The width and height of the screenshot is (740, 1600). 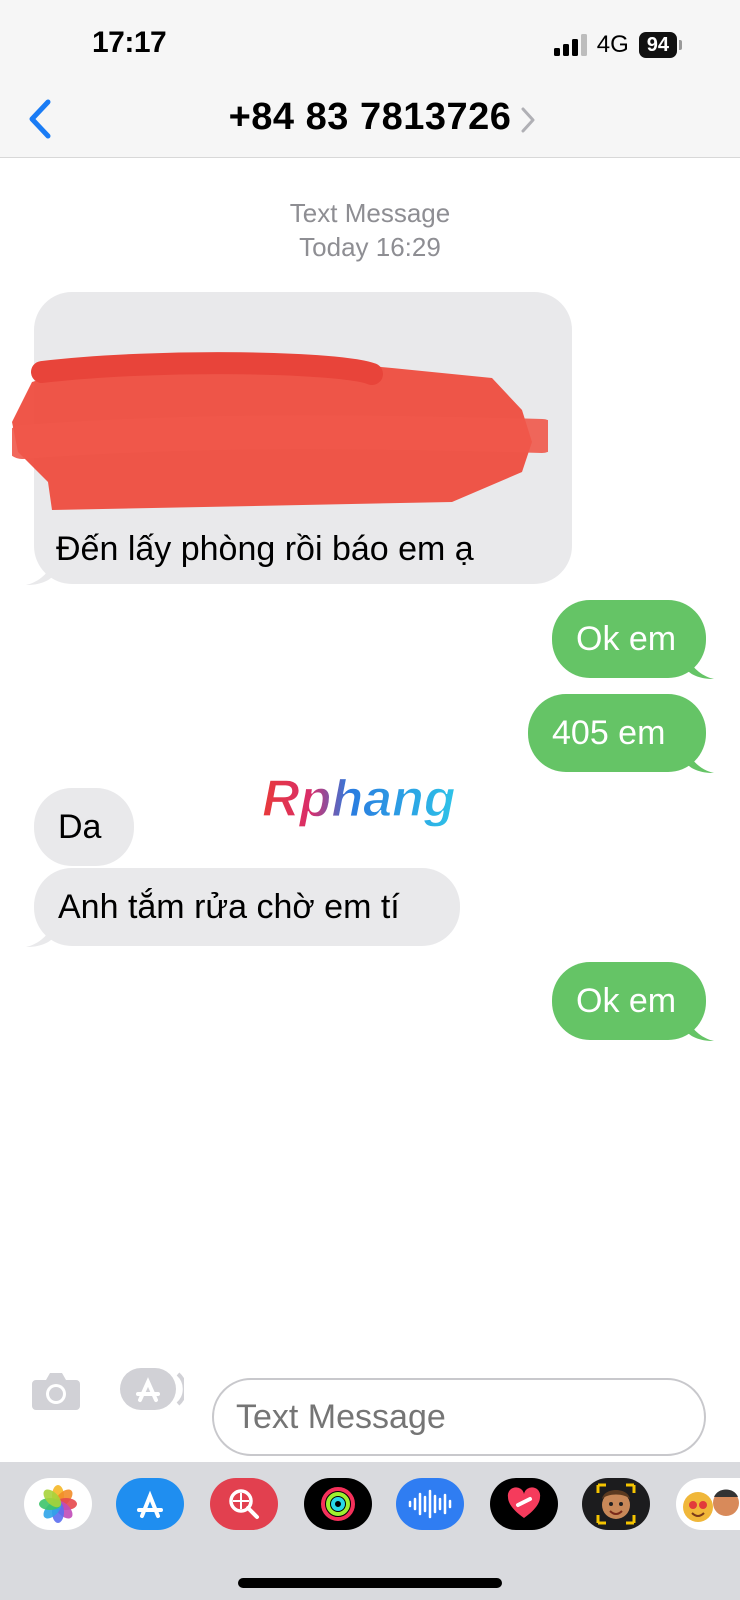 What do you see at coordinates (570, 45) in the screenshot?
I see `cellular-signal-icon` at bounding box center [570, 45].